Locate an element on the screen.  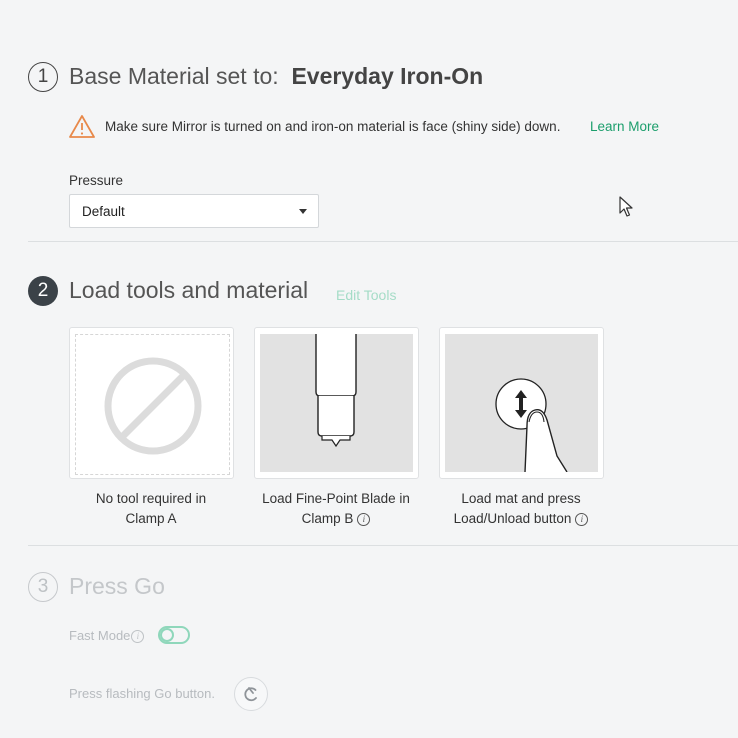
fine-point-blade-icon is located at coordinates (336, 391).